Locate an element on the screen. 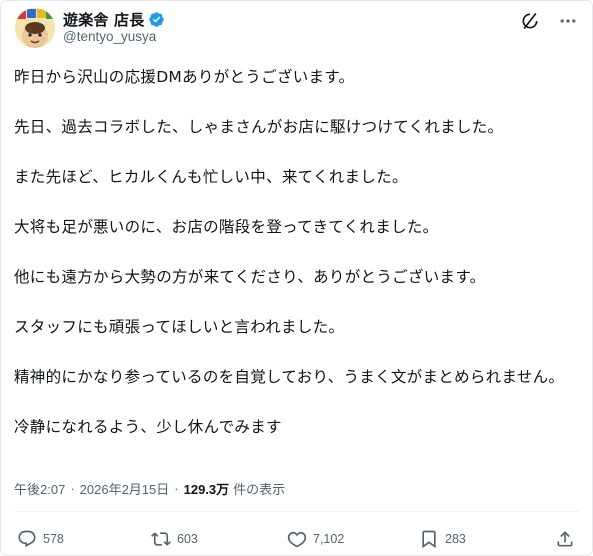 The width and height of the screenshot is (593, 556). reply-icon is located at coordinates (27, 539).